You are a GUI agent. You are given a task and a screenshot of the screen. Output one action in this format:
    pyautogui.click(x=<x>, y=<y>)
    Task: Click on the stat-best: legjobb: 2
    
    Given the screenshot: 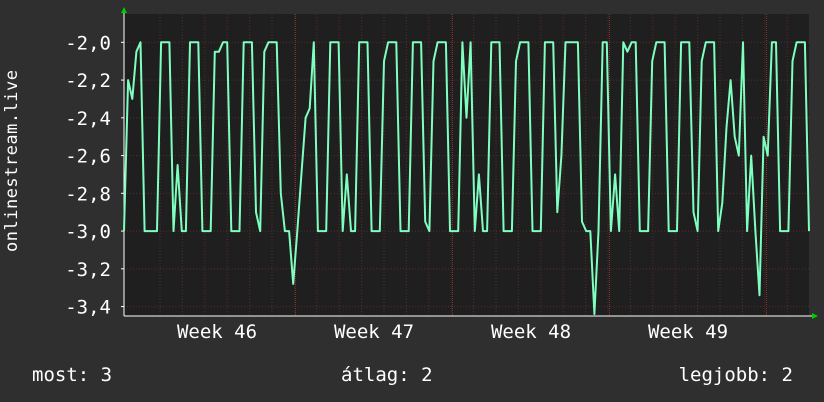 What is the action you would take?
    pyautogui.click(x=735, y=375)
    